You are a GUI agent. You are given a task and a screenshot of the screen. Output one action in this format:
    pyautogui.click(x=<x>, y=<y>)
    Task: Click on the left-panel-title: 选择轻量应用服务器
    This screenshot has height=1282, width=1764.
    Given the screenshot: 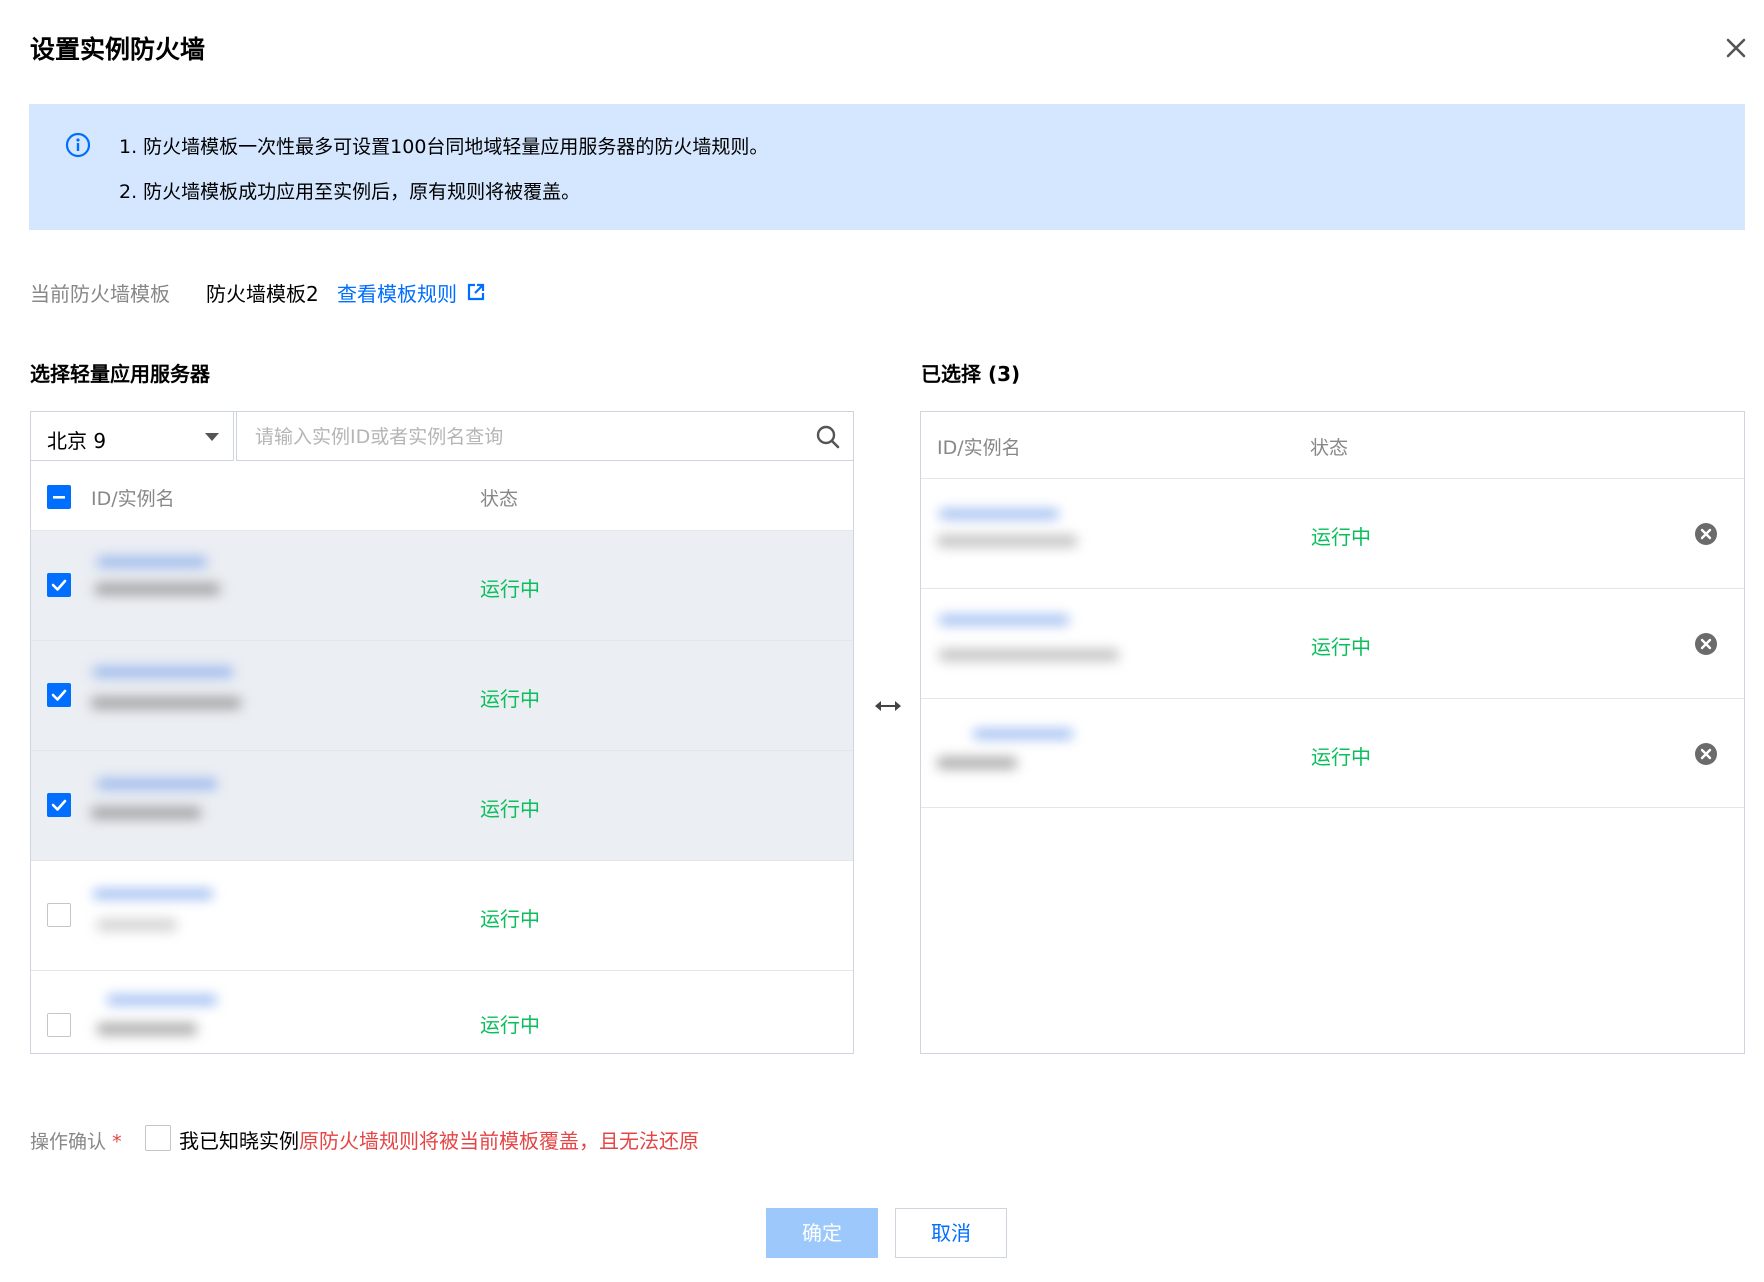 What is the action you would take?
    pyautogui.click(x=120, y=374)
    